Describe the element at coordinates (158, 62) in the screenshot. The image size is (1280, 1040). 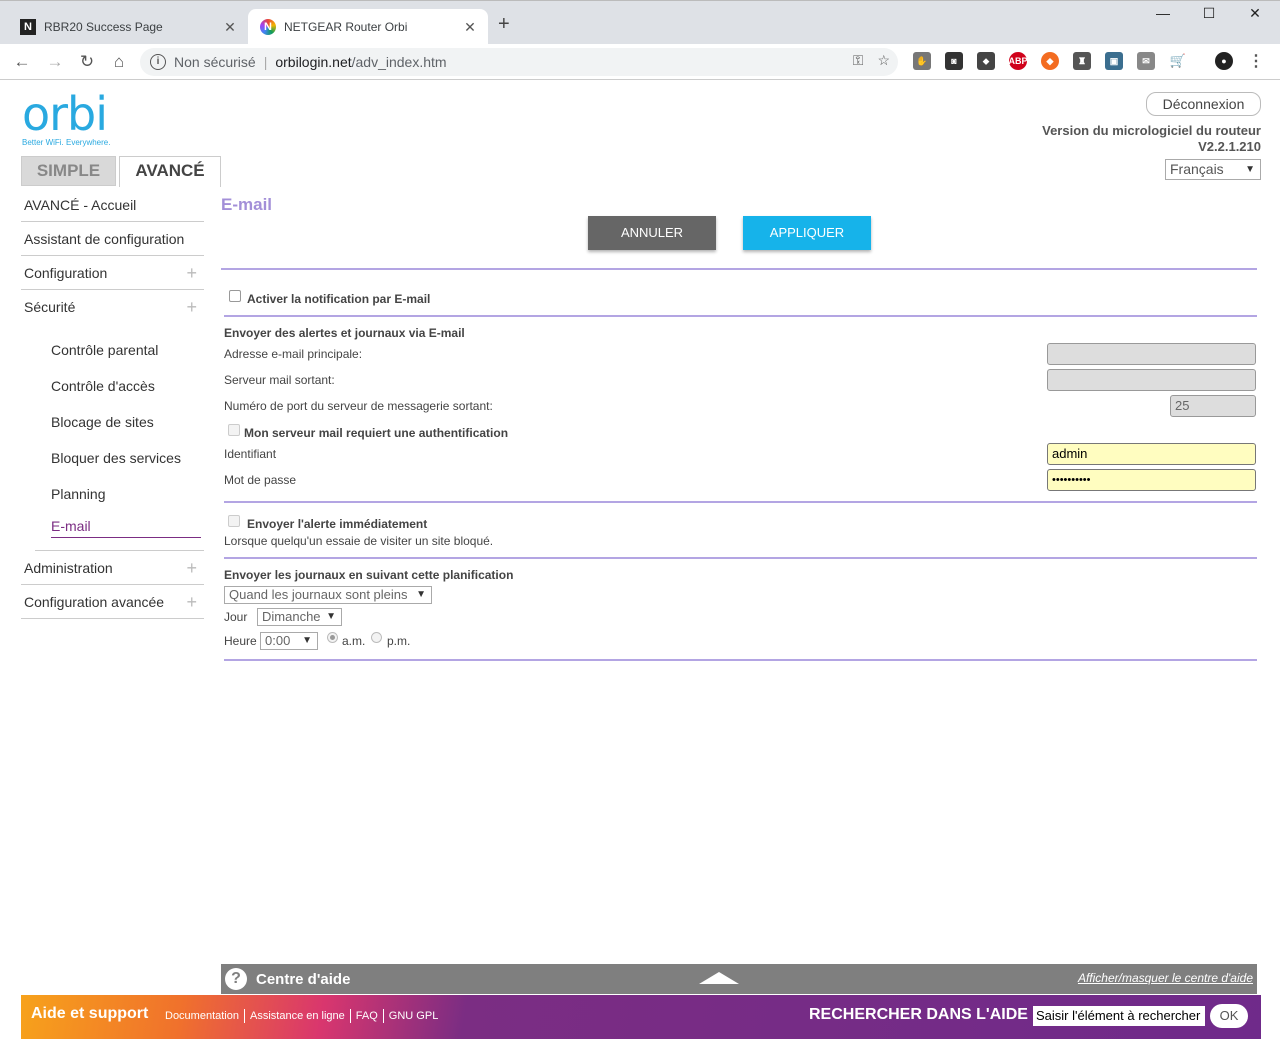
I see `info-icon: i` at that location.